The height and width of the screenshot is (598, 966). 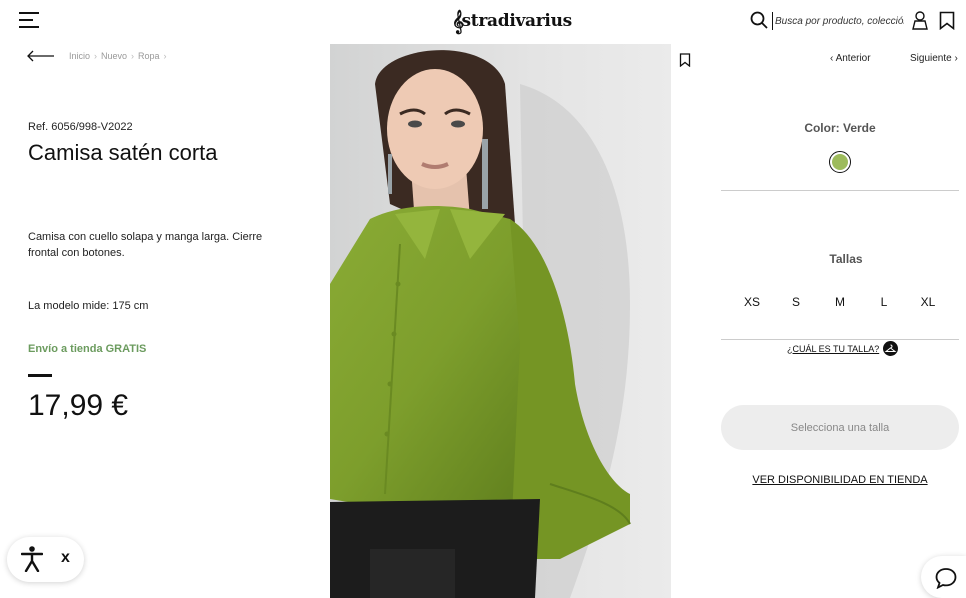 What do you see at coordinates (123, 152) in the screenshot?
I see `product-title: Camisa satén corta` at bounding box center [123, 152].